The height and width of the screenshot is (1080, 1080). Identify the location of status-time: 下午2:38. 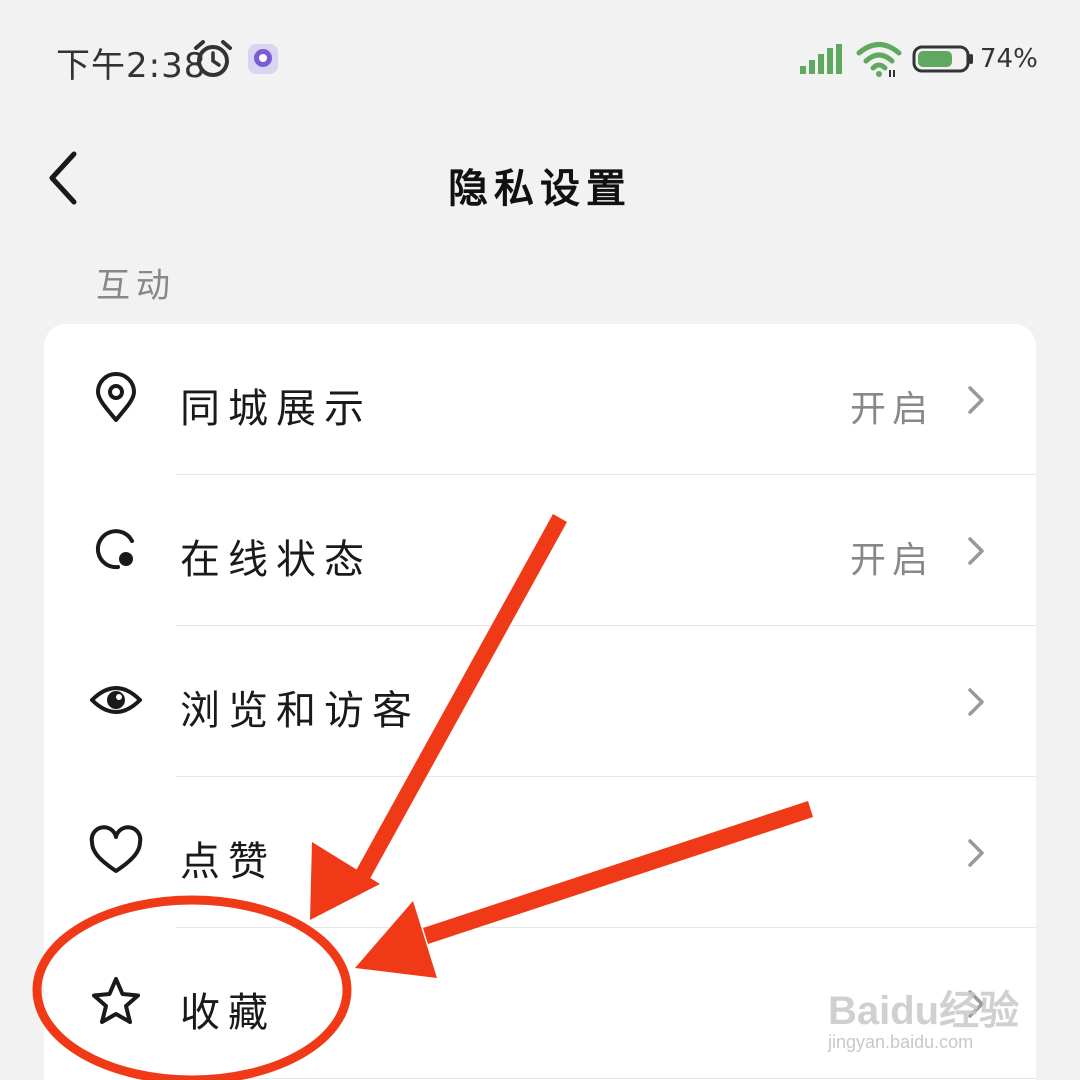
(131, 66).